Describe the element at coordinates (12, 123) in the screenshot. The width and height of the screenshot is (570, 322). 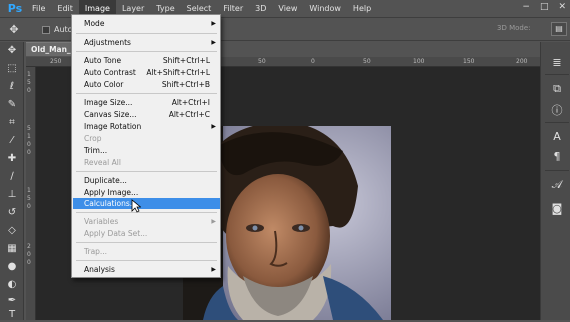
I see `crop-tool-icon: ⌗` at that location.